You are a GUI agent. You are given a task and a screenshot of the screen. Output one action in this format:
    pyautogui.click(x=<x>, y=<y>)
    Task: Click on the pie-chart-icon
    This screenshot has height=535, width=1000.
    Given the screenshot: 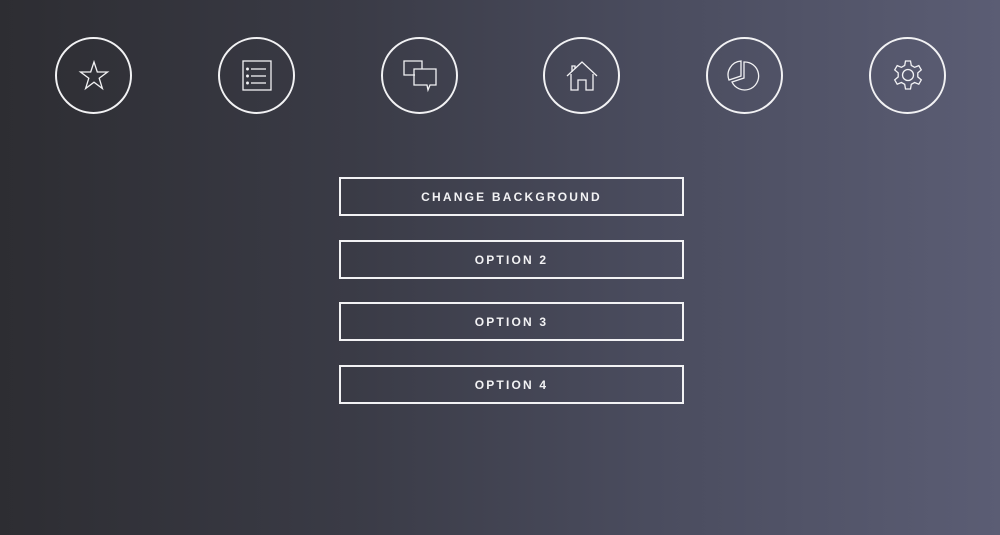 What is the action you would take?
    pyautogui.click(x=742, y=75)
    